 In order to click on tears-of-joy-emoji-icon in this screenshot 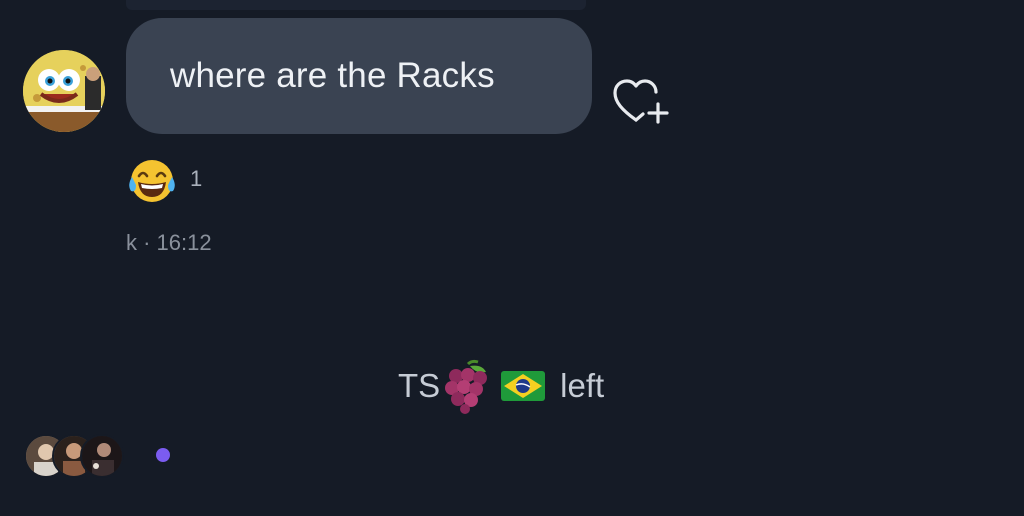, I will do `click(152, 181)`.